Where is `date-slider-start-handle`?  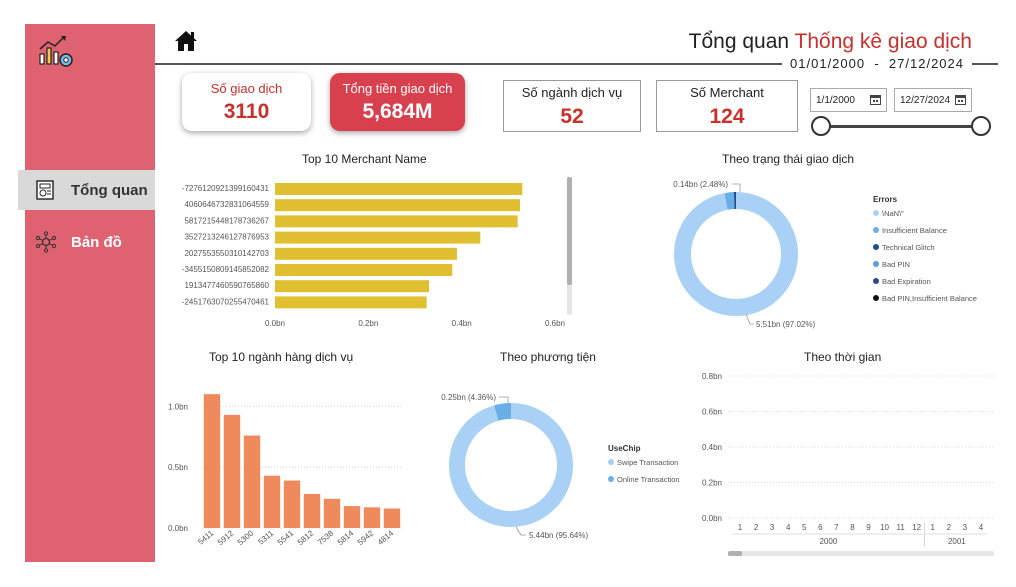
date-slider-start-handle is located at coordinates (821, 126).